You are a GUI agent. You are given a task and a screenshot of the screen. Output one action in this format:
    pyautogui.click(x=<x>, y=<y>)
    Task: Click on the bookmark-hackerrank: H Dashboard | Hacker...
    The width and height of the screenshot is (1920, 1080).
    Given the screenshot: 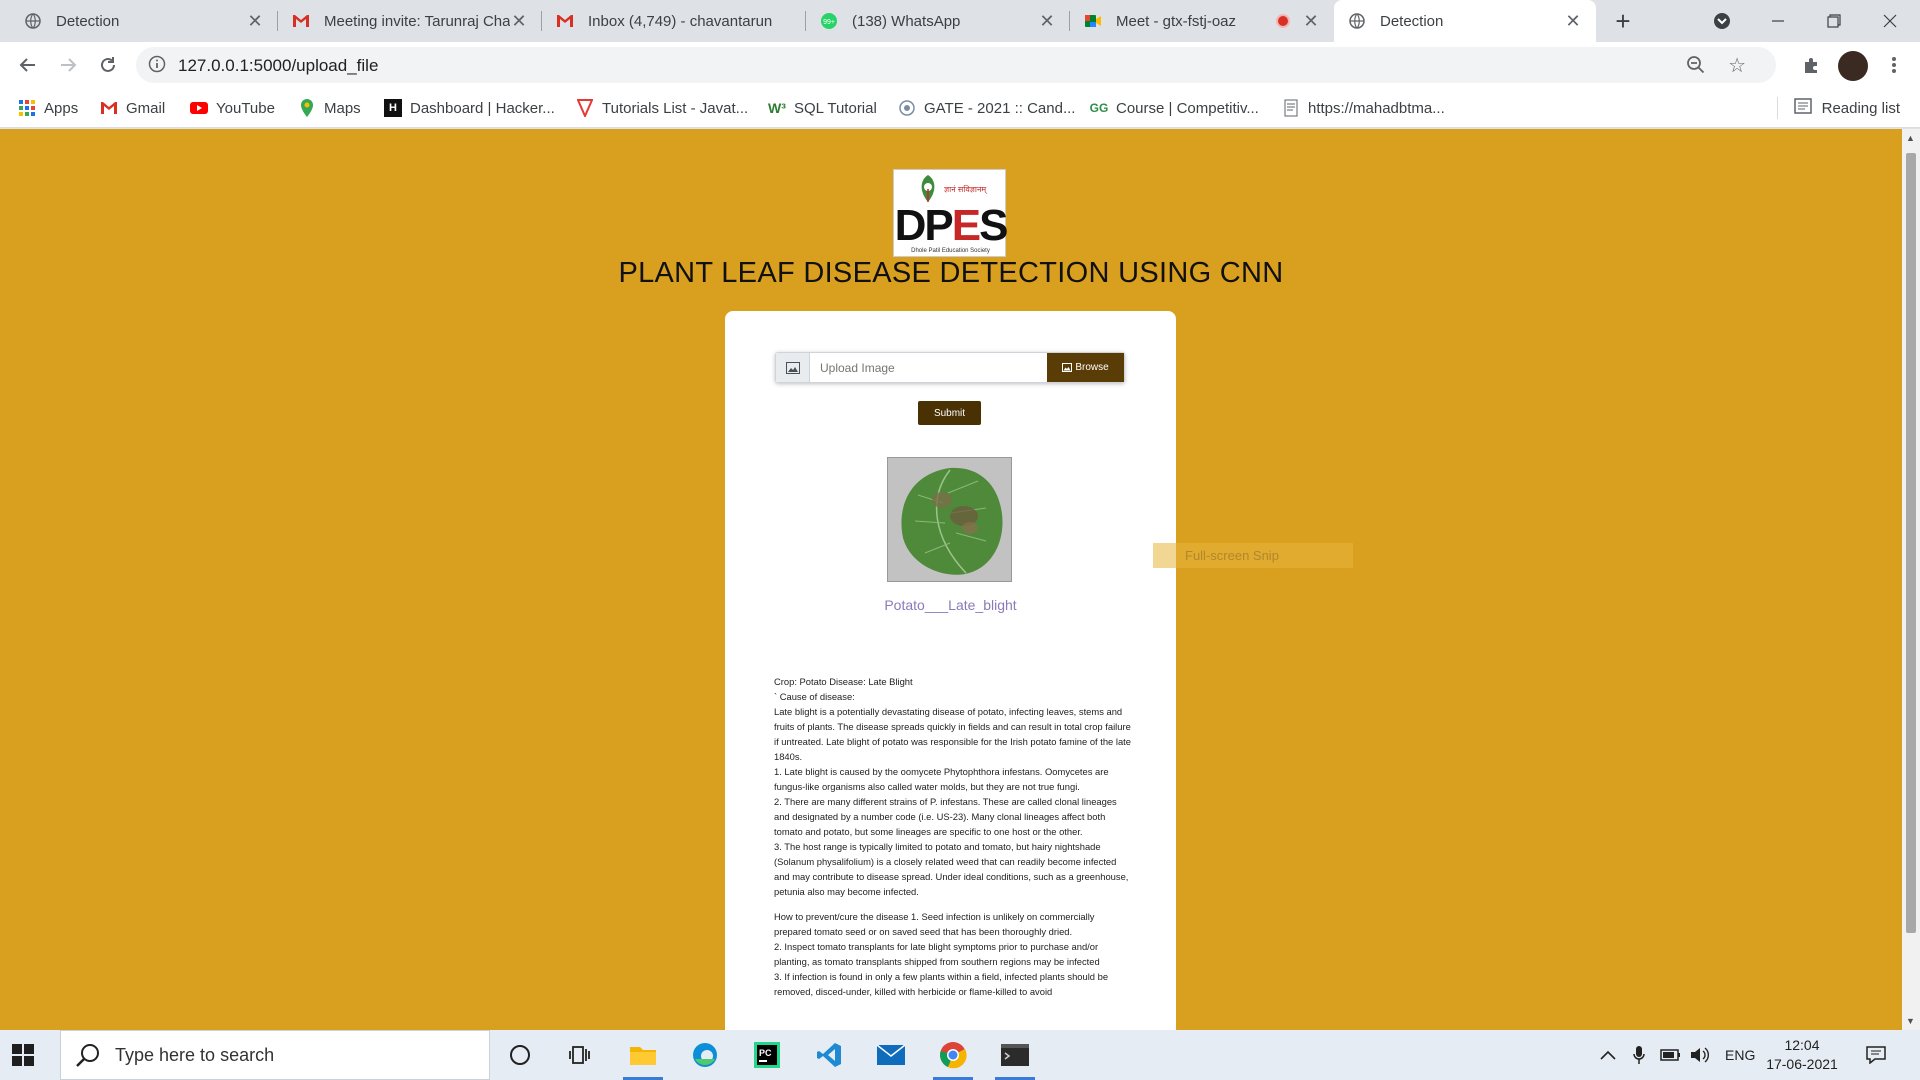 What is the action you would take?
    pyautogui.click(x=469, y=108)
    